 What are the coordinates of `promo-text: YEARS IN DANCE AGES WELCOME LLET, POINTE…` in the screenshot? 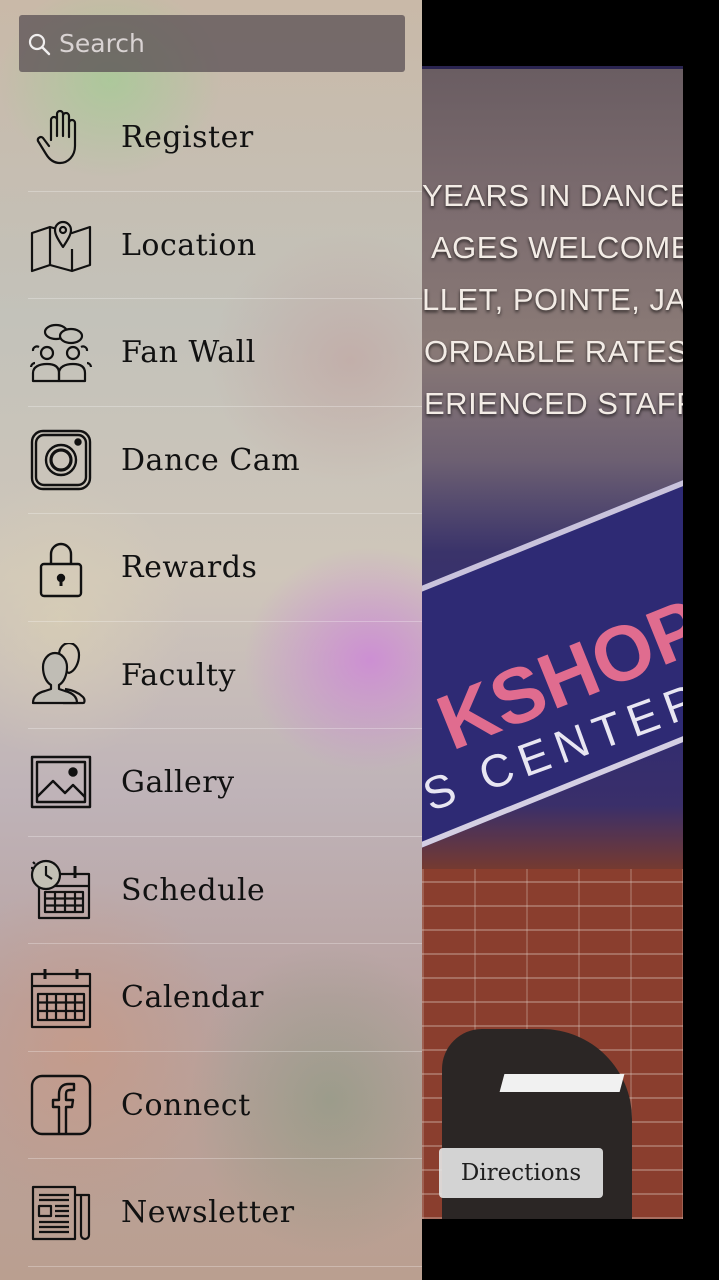 It's located at (552, 300).